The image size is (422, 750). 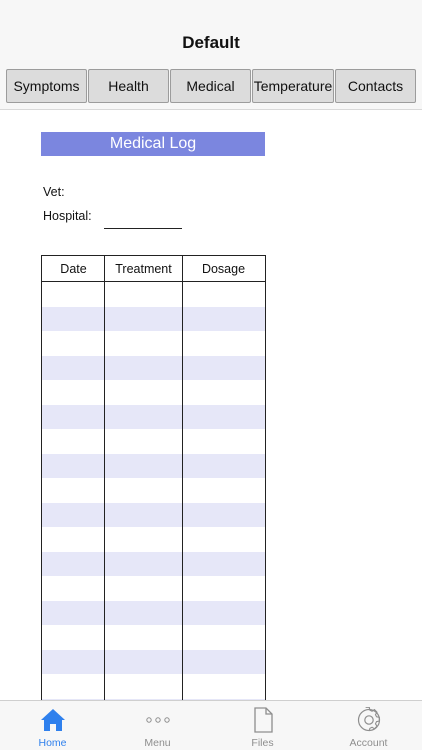 I want to click on tabbar-account-label: Account, so click(x=368, y=743).